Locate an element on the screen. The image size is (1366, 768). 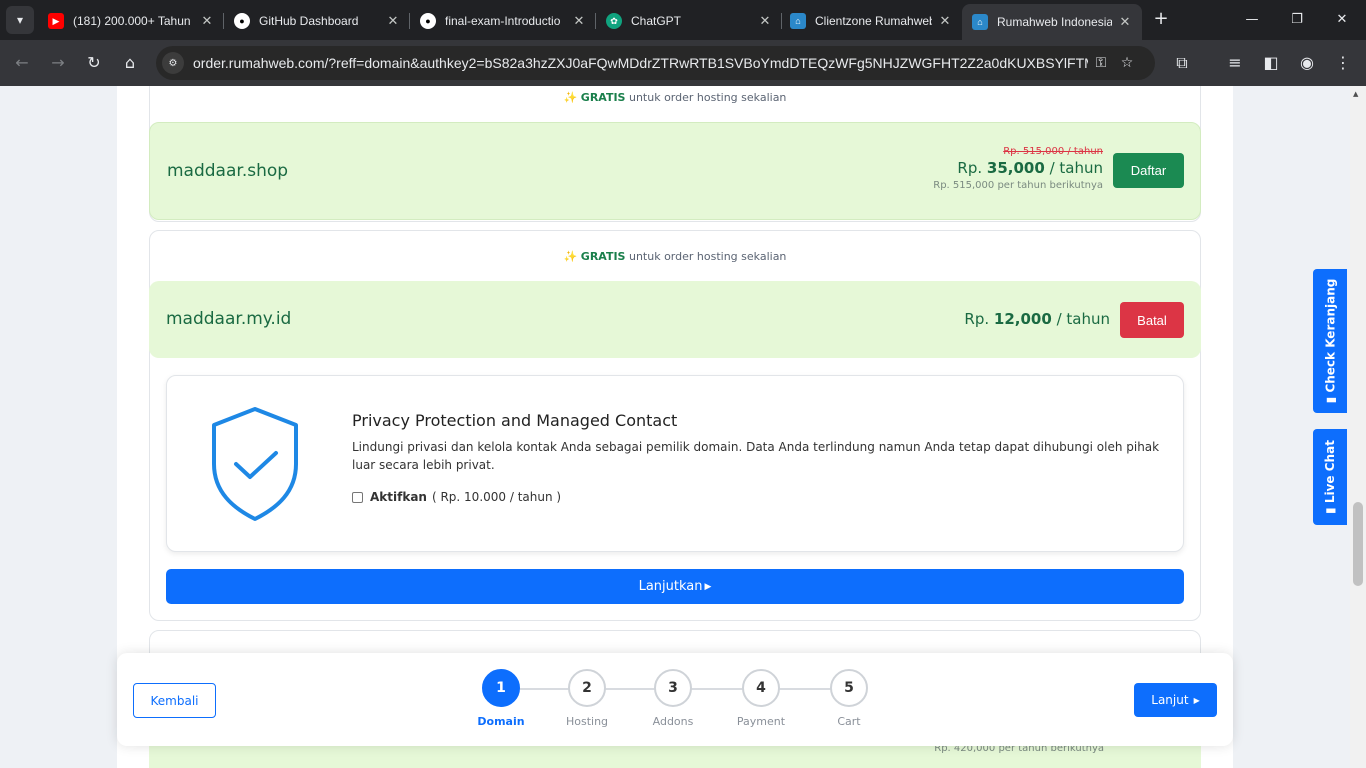
key-icon: ⚿ is located at coordinates (1101, 63).